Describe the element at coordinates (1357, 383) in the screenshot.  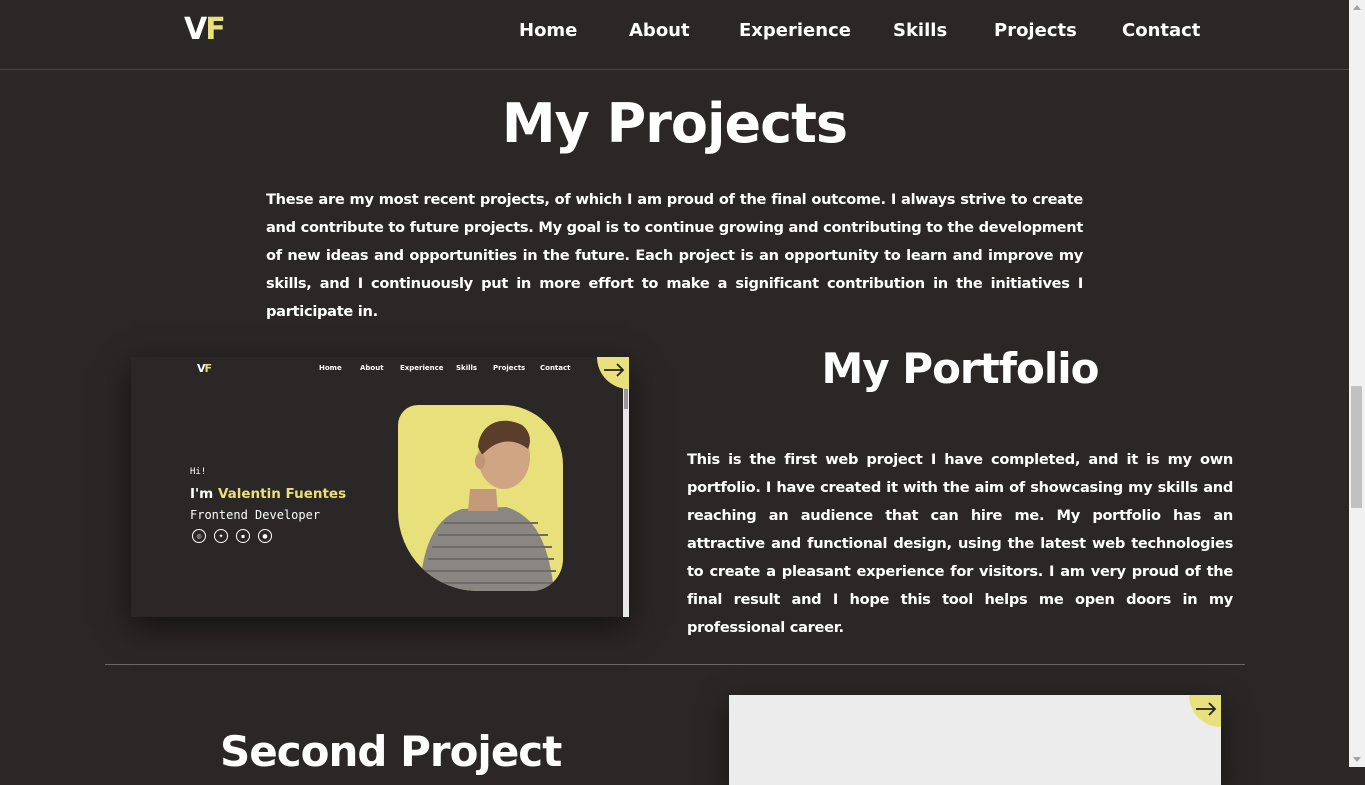
I see `page-scrollbar` at that location.